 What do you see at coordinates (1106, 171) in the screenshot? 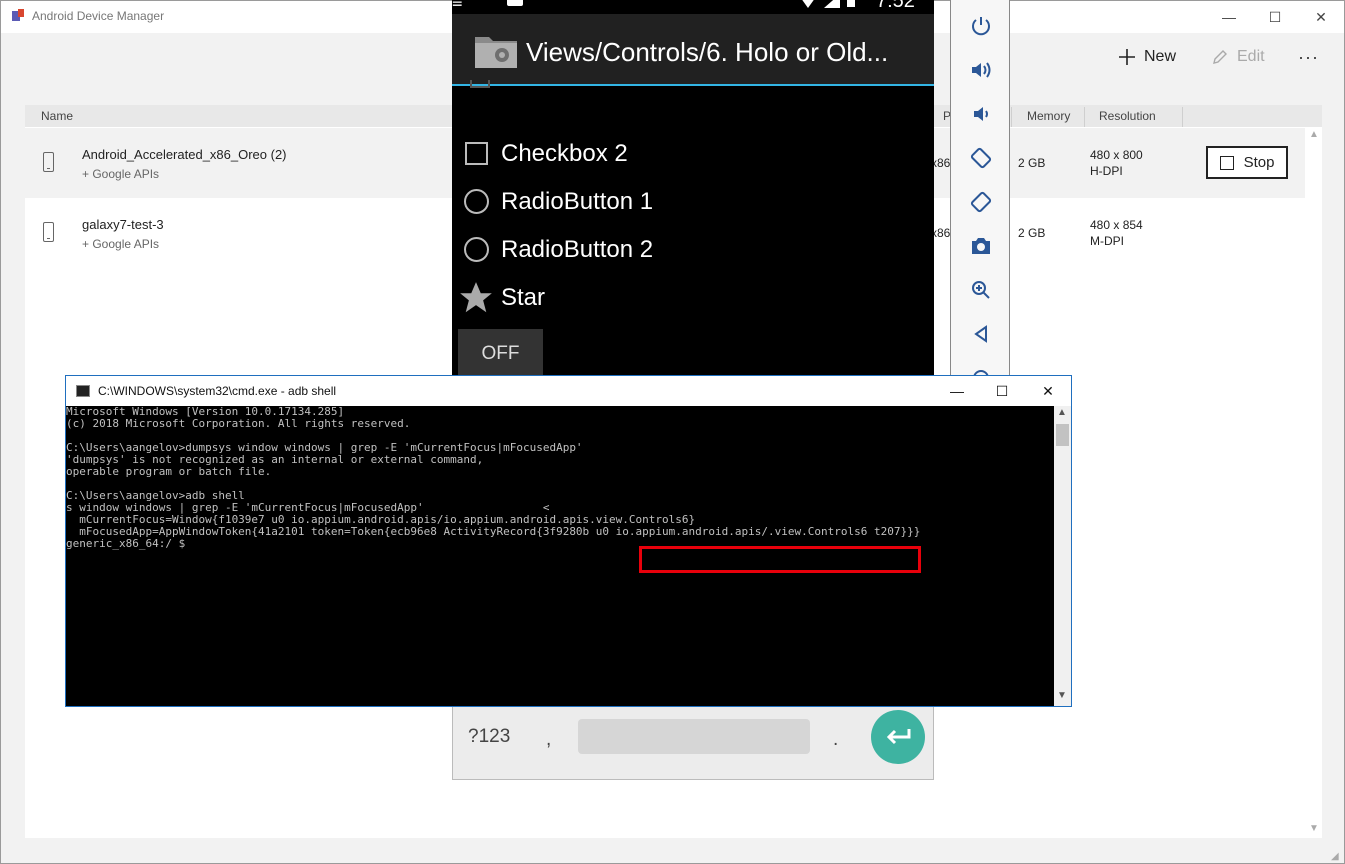
I see `device-density: H-DPI` at bounding box center [1106, 171].